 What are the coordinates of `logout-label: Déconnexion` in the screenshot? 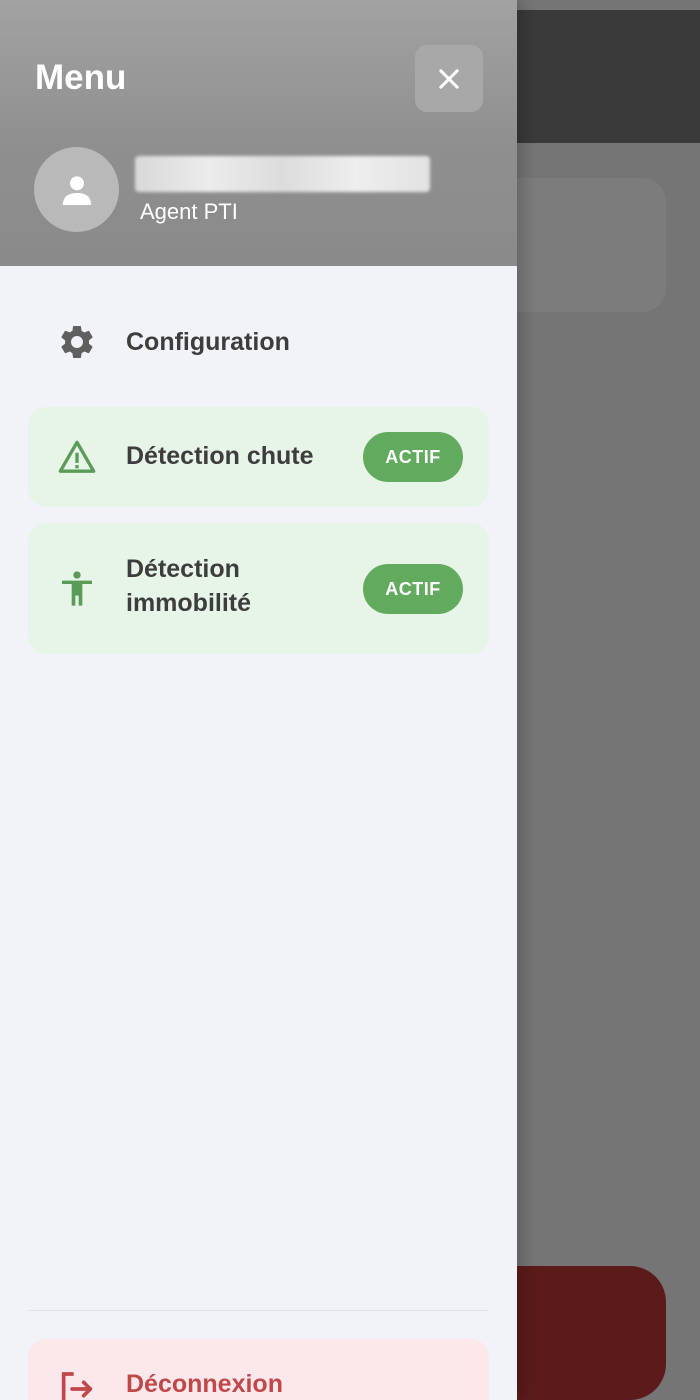 It's located at (204, 1384).